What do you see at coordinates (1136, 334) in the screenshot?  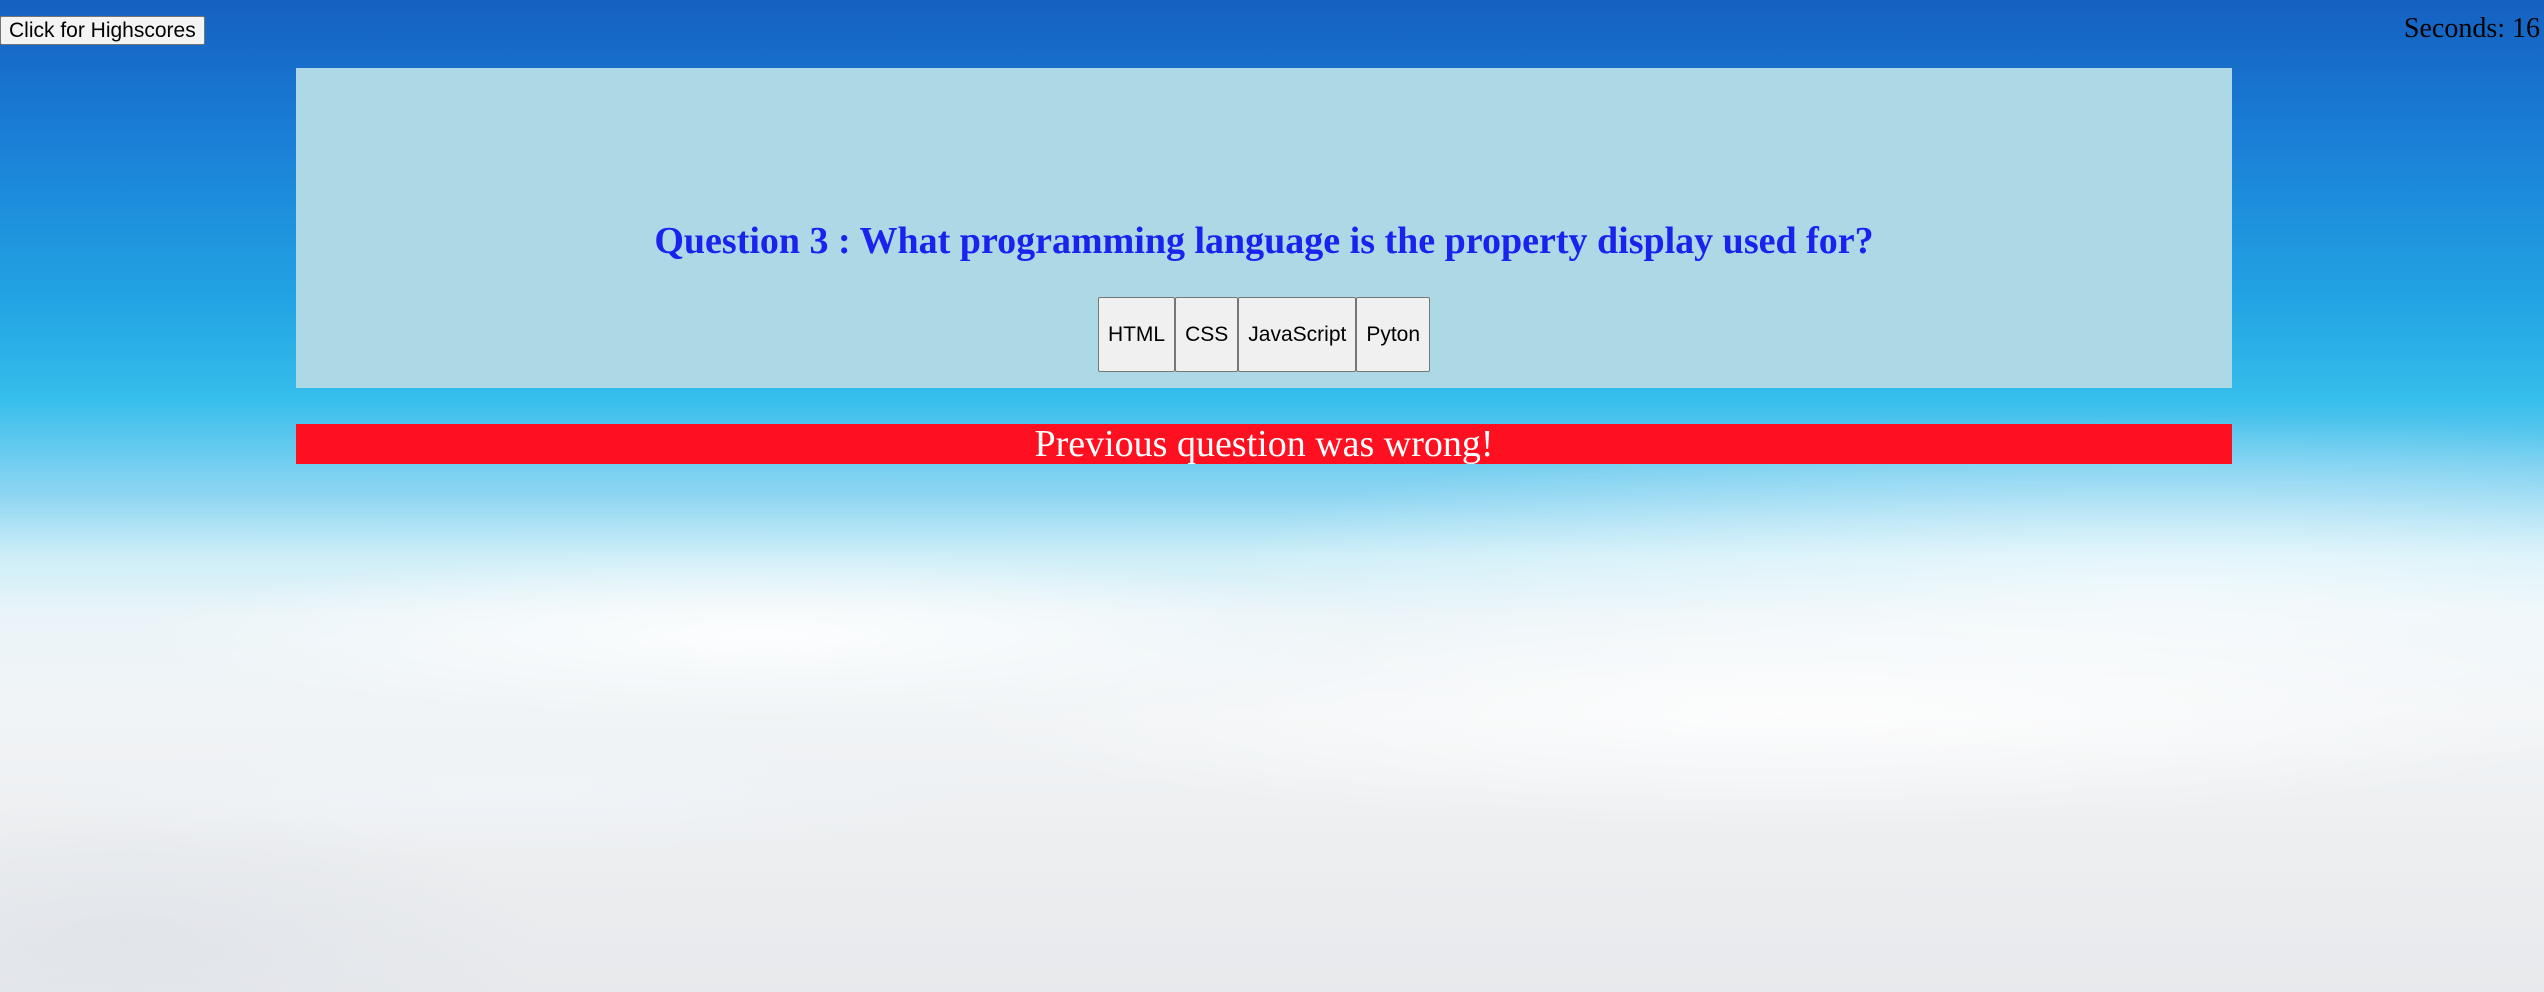 I see `answer-button-html: HTML` at bounding box center [1136, 334].